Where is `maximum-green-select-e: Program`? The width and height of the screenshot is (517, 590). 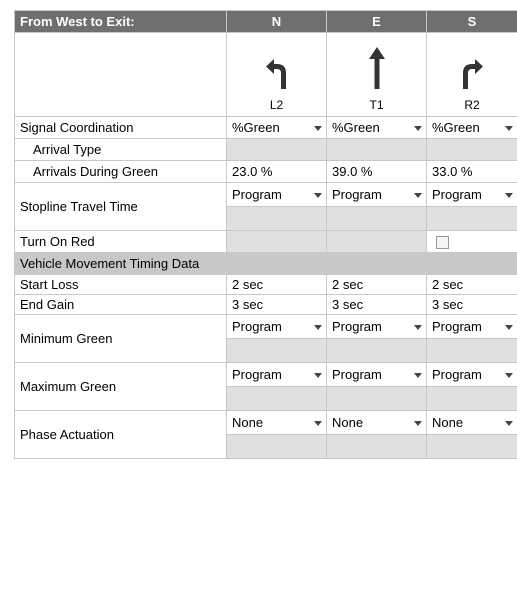
maximum-green-select-e: Program is located at coordinates (376, 374).